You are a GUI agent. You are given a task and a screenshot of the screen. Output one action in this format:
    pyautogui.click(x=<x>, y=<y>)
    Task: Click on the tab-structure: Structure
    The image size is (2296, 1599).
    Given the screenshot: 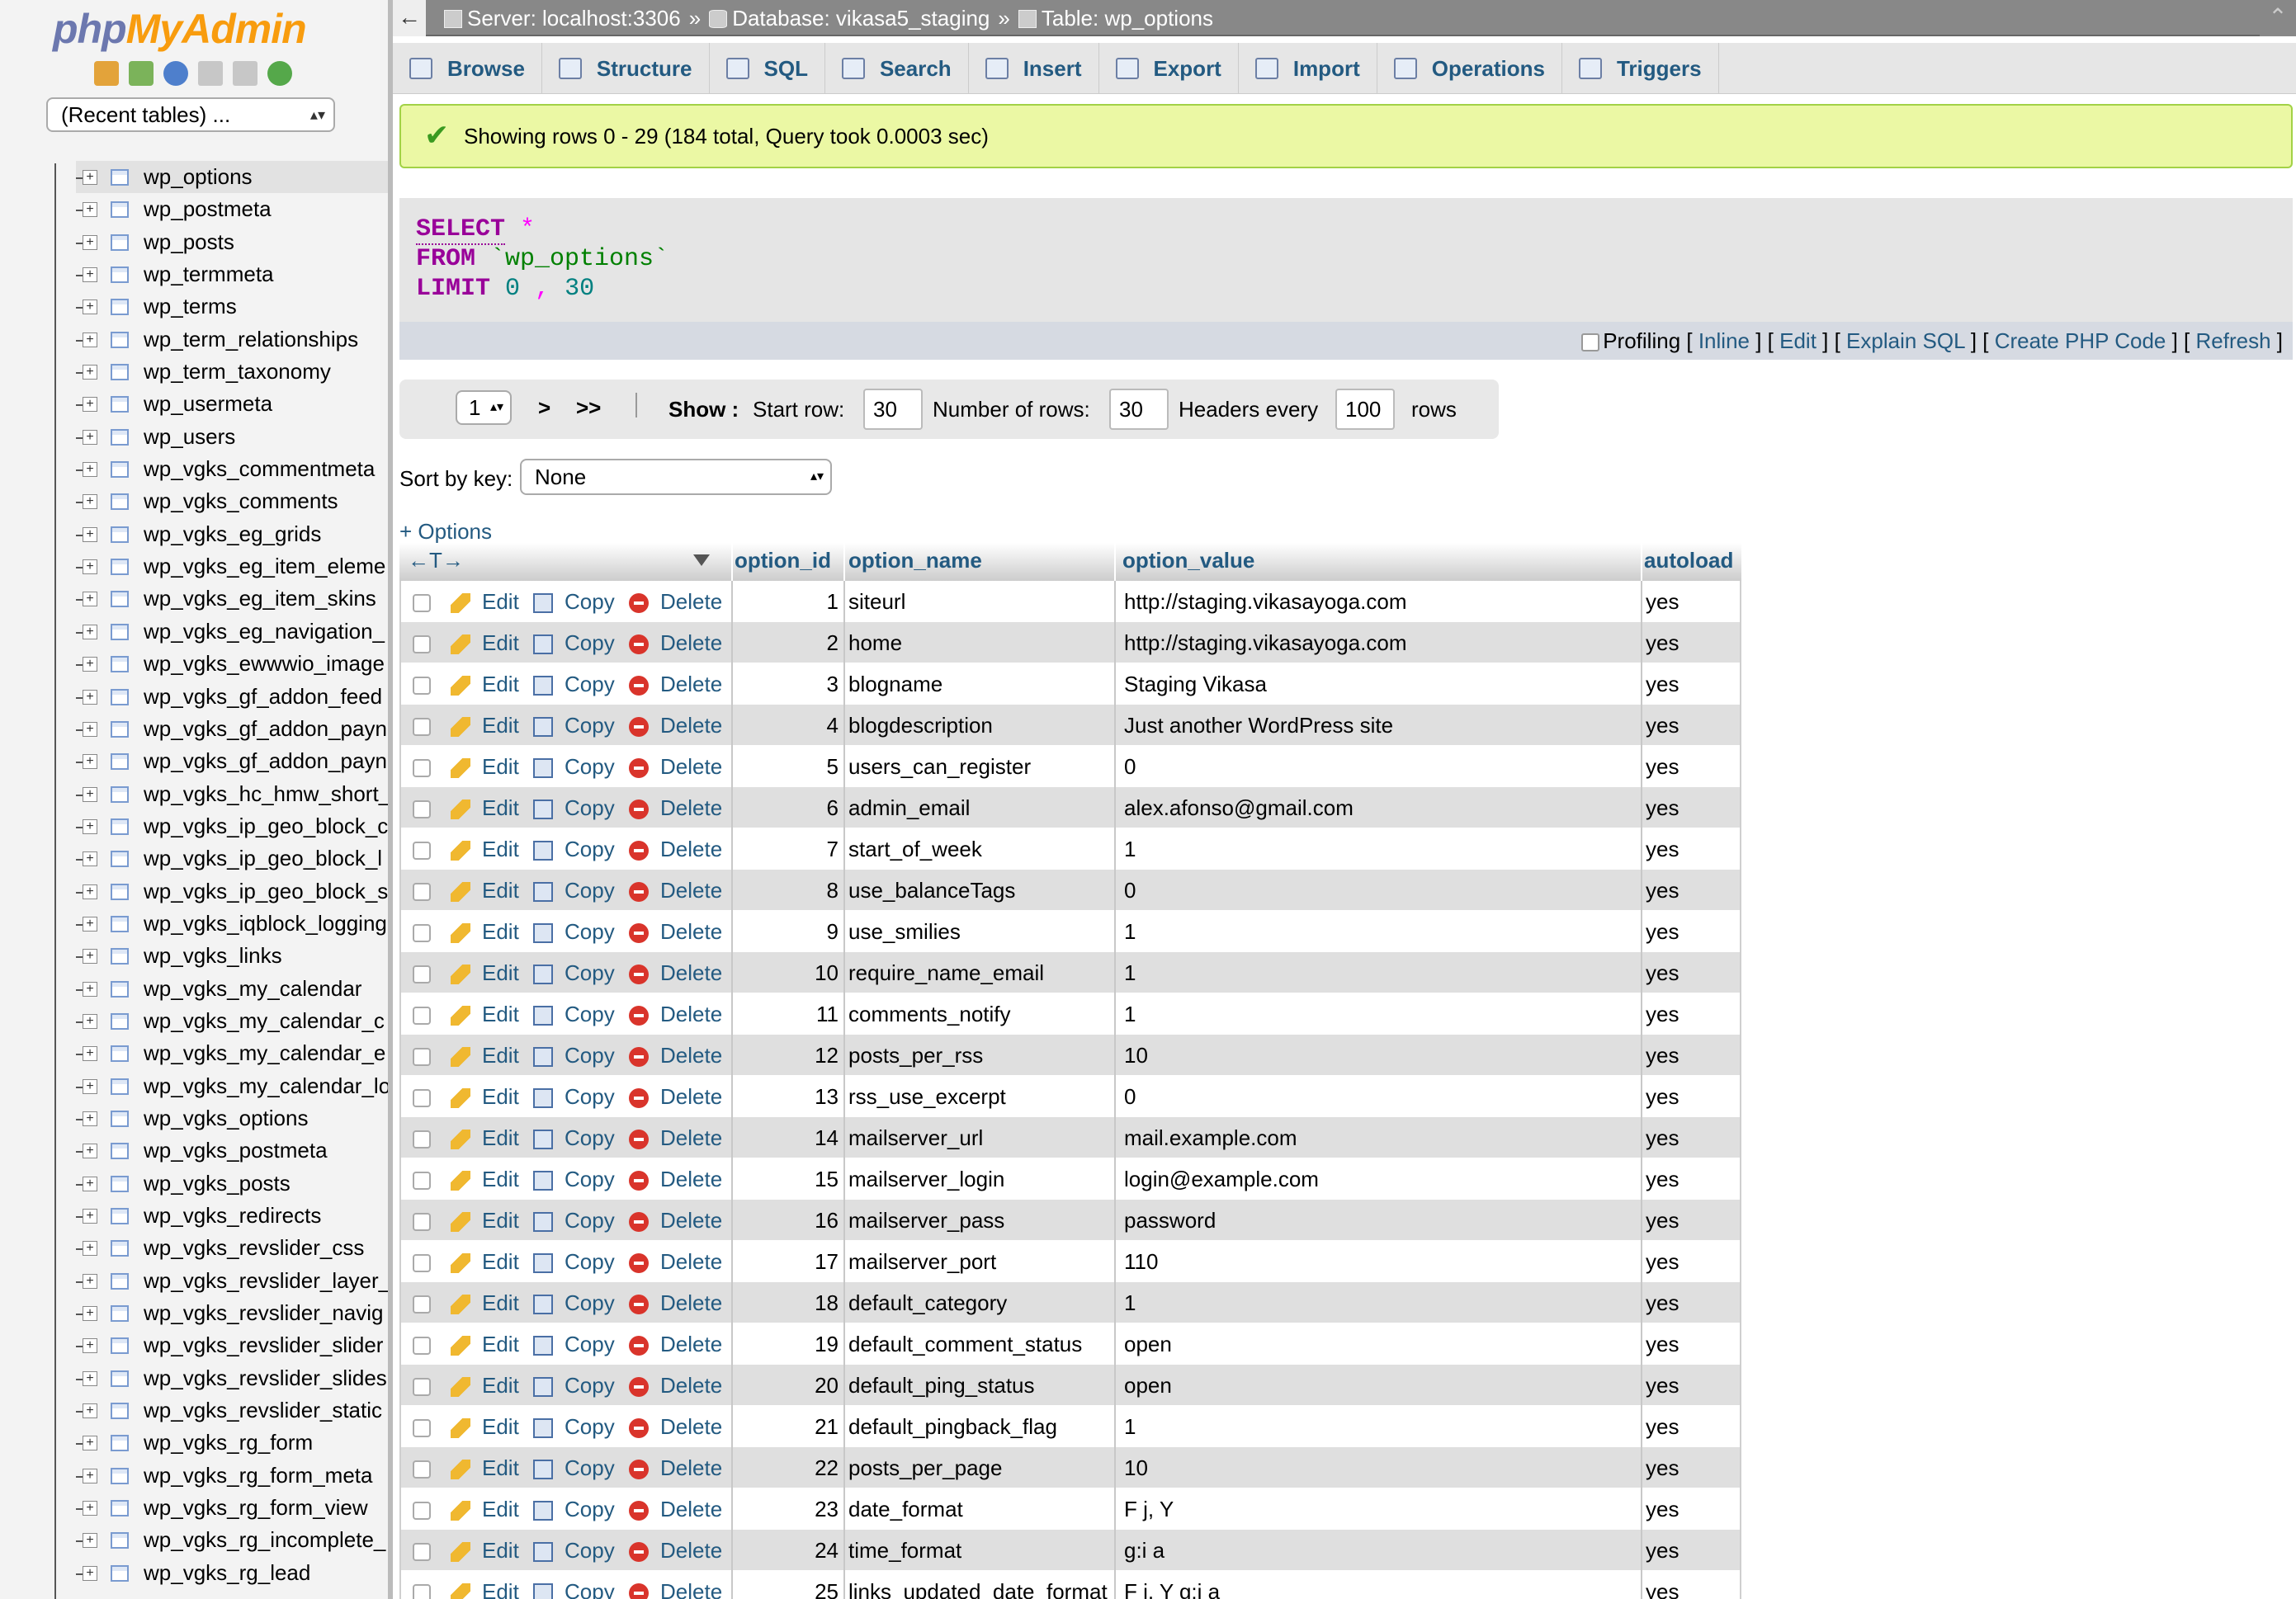 What is the action you would take?
    pyautogui.click(x=626, y=68)
    